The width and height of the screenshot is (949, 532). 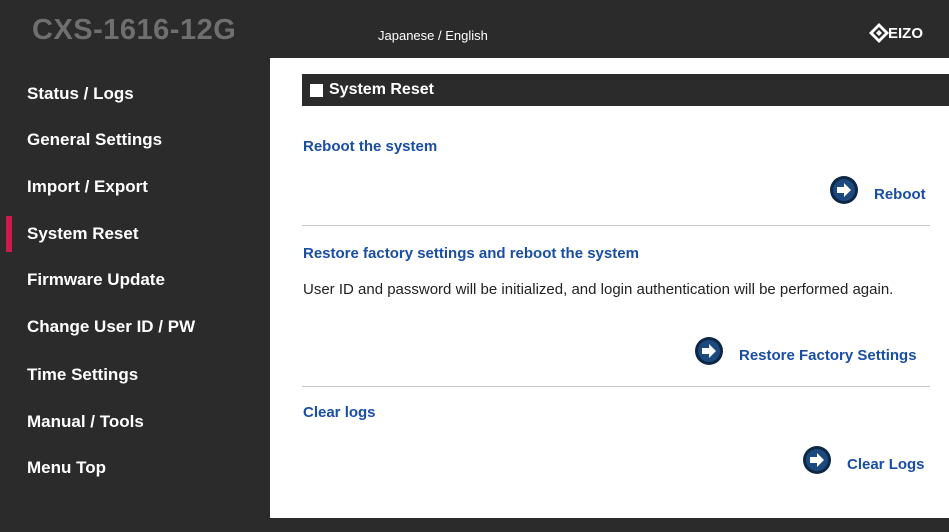 What do you see at coordinates (135, 468) in the screenshot?
I see `sidebar-item-menu-top: Menu Top` at bounding box center [135, 468].